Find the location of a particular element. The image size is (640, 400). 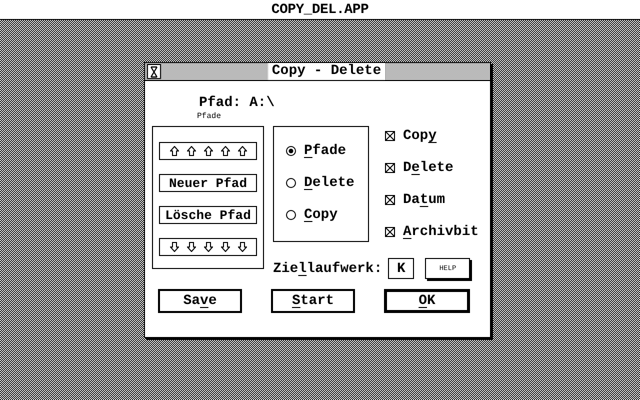

scroll-up-button is located at coordinates (208, 151).